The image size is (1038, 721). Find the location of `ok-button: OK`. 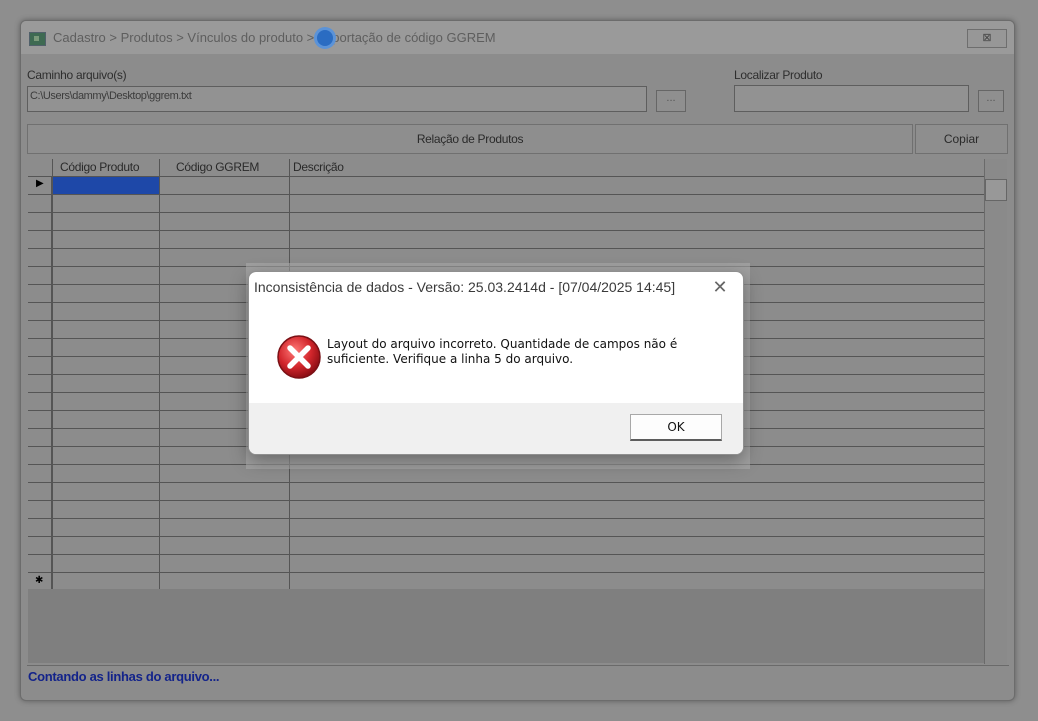

ok-button: OK is located at coordinates (676, 427).